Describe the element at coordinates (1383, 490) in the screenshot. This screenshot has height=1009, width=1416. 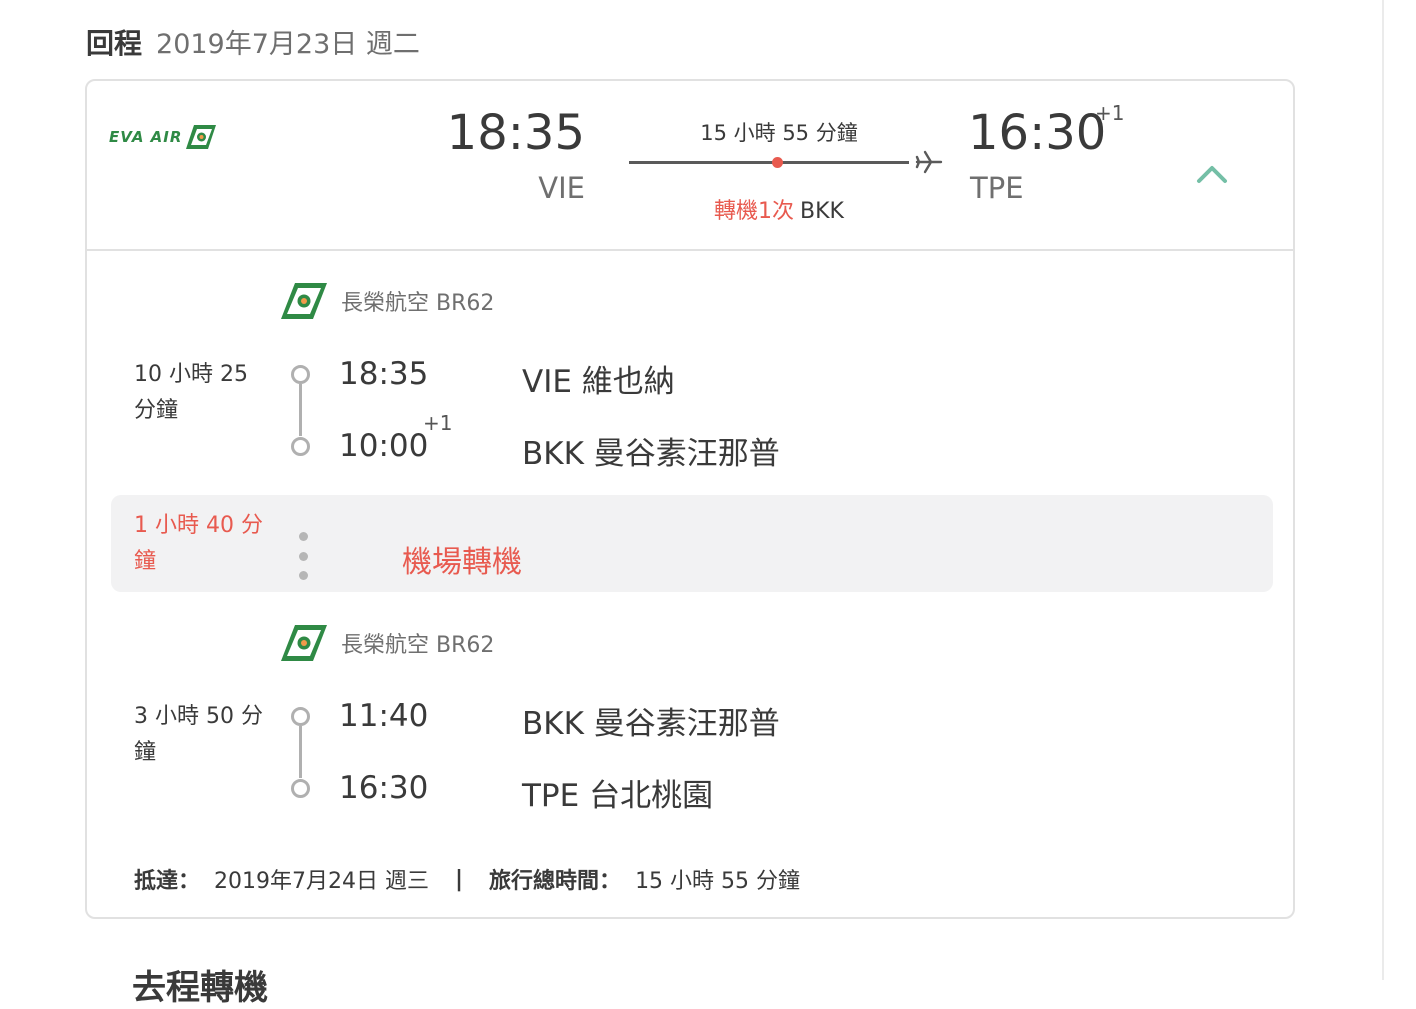
I see `page-divider` at that location.